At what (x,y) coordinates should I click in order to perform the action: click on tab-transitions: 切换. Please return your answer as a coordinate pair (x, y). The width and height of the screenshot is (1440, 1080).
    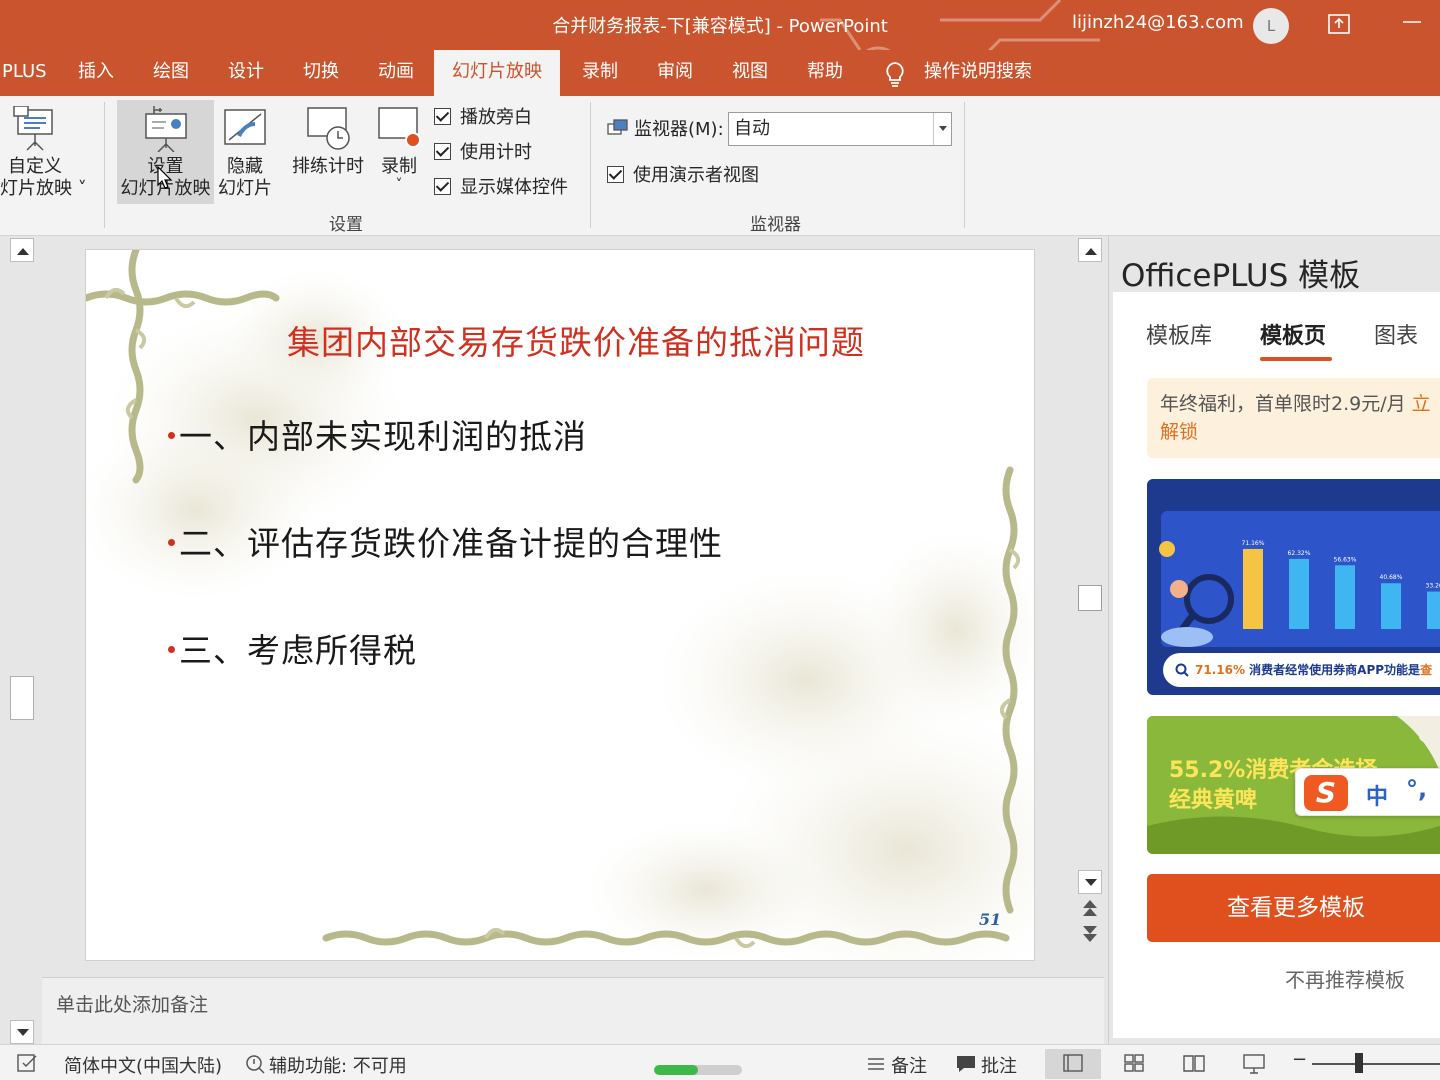
    Looking at the image, I should click on (321, 73).